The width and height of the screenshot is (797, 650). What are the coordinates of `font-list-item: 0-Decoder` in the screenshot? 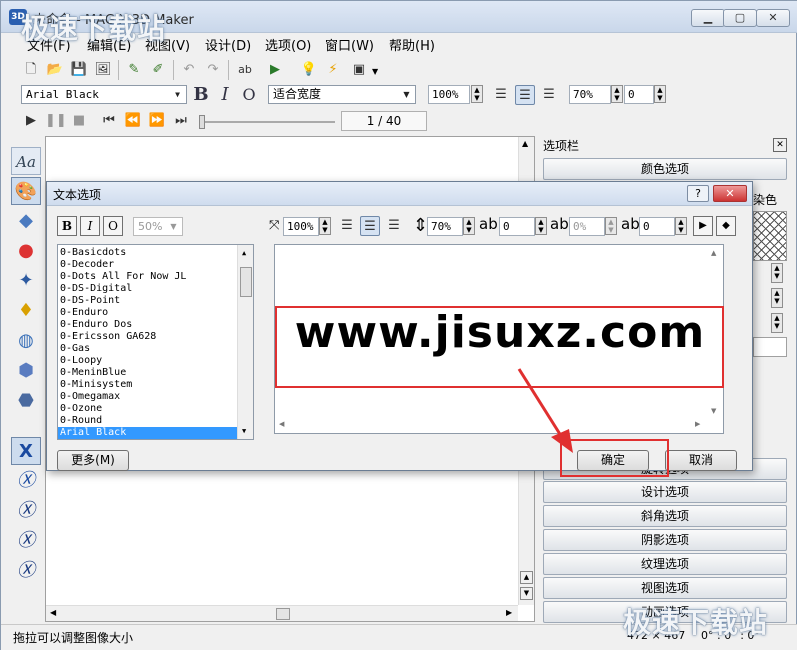 It's located at (148, 265).